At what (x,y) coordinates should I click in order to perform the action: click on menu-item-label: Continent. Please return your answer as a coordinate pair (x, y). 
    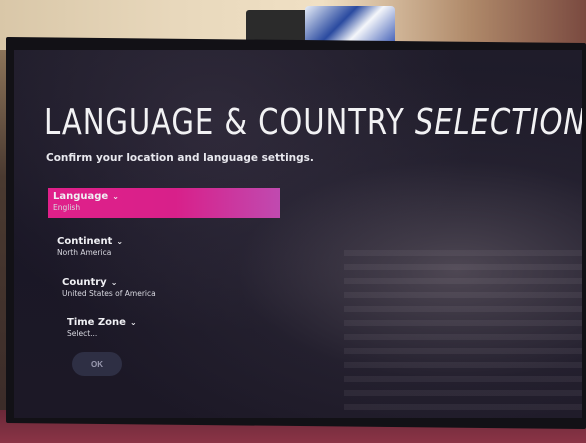
    Looking at the image, I should click on (85, 241).